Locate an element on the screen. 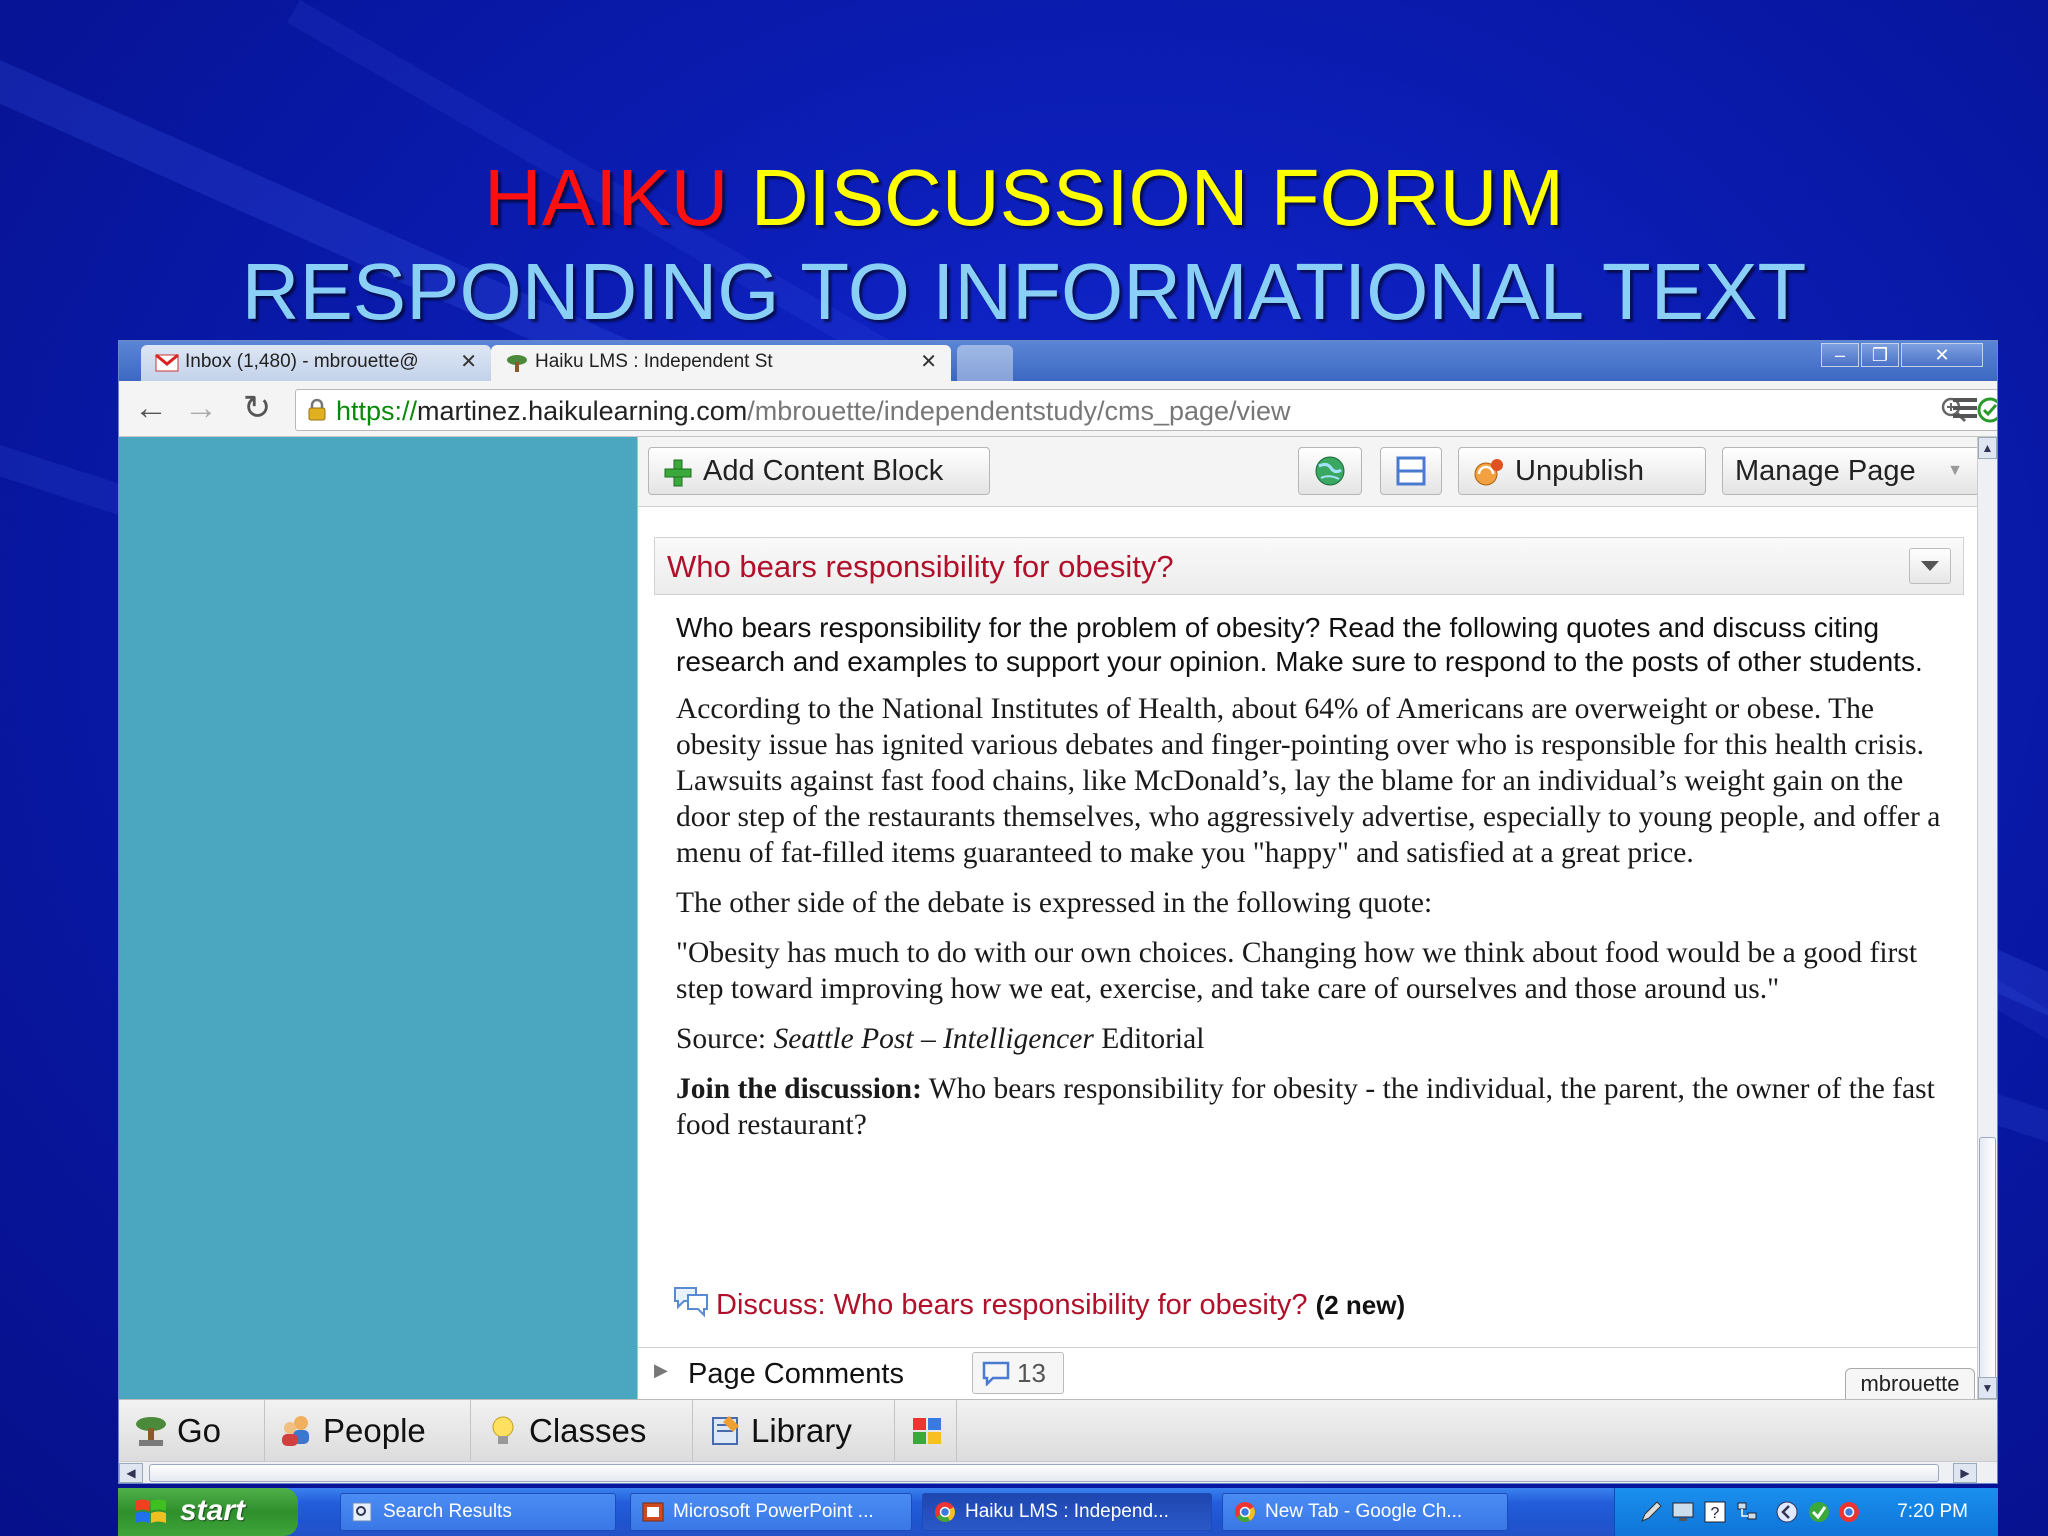  menu-icon is located at coordinates (1965, 408).